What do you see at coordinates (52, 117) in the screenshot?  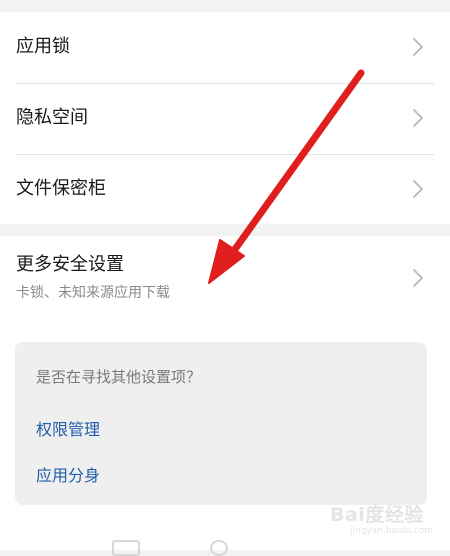 I see `settings-item-label: 隐私空间` at bounding box center [52, 117].